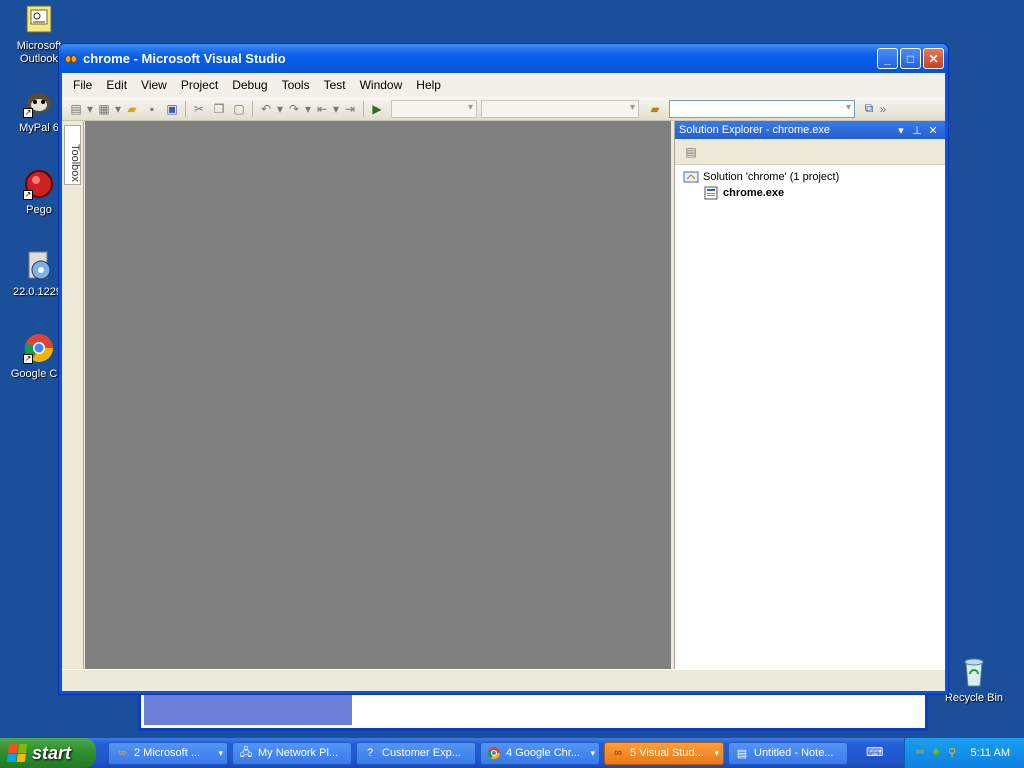  Describe the element at coordinates (810, 152) in the screenshot. I see `solution-explorer-toolbar: ▤` at that location.